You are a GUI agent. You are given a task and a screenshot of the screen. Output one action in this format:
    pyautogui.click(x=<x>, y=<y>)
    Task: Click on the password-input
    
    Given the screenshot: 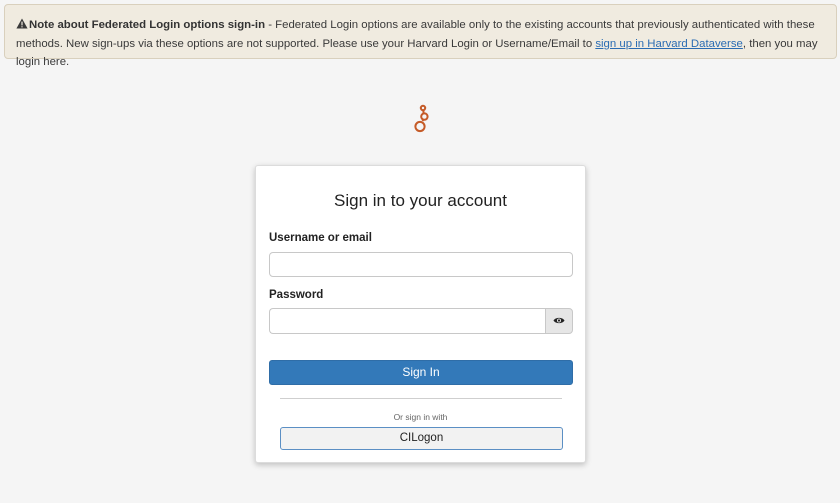 What is the action you would take?
    pyautogui.click(x=407, y=321)
    